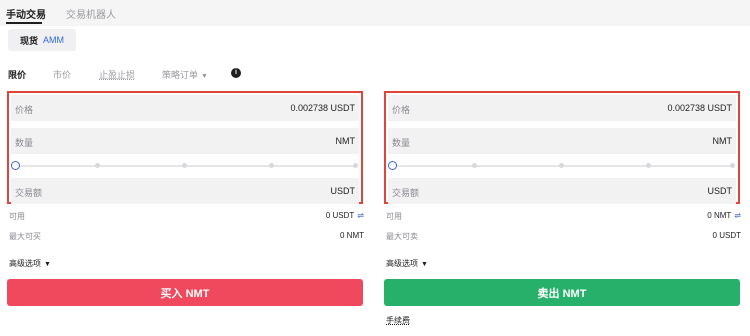 The width and height of the screenshot is (750, 336). I want to click on sell-available-group: 0 NMT ⇌, so click(724, 215).